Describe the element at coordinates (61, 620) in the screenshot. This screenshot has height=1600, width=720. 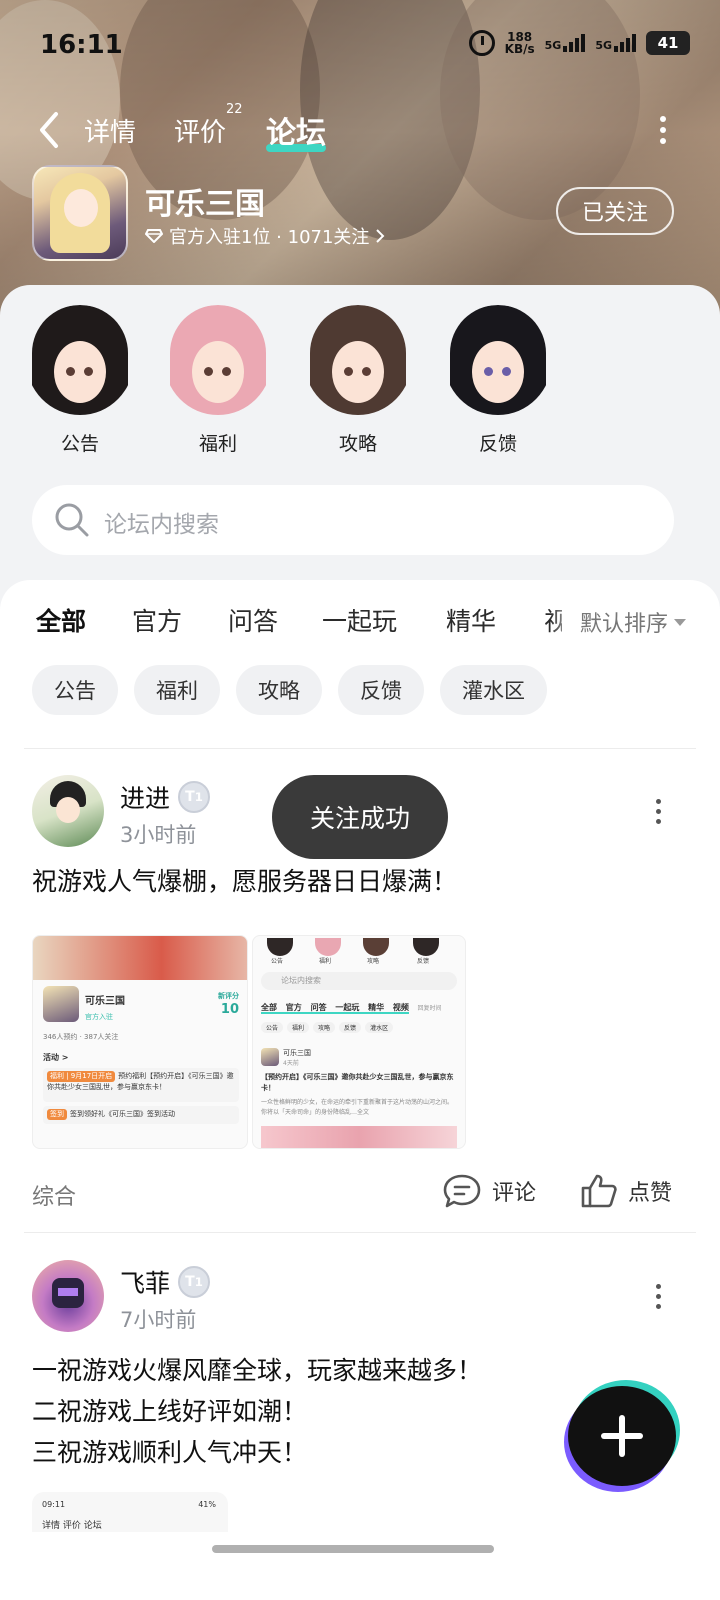
I see `feed-tab-all: 全部` at that location.